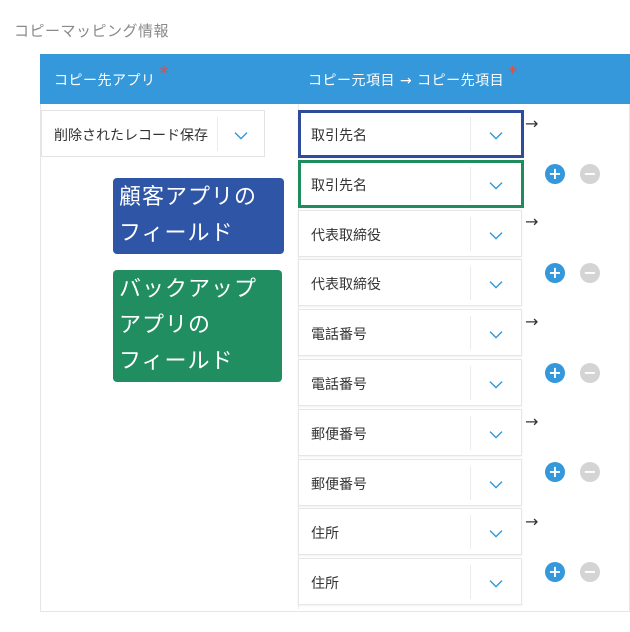 Image resolution: width=630 pixels, height=632 pixels. Describe the element at coordinates (339, 335) in the screenshot. I see `source-field-value: 電話番号` at that location.